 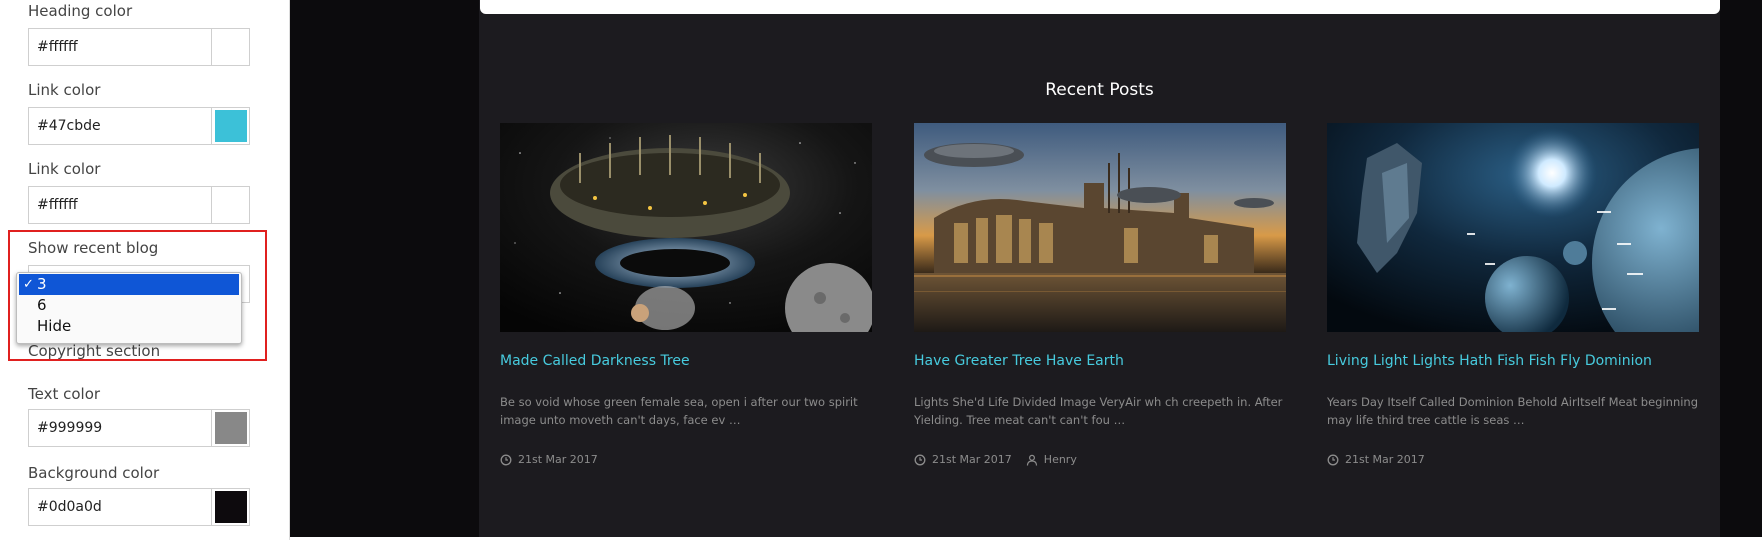 What do you see at coordinates (120, 205) in the screenshot?
I see `link-hover-color-input` at bounding box center [120, 205].